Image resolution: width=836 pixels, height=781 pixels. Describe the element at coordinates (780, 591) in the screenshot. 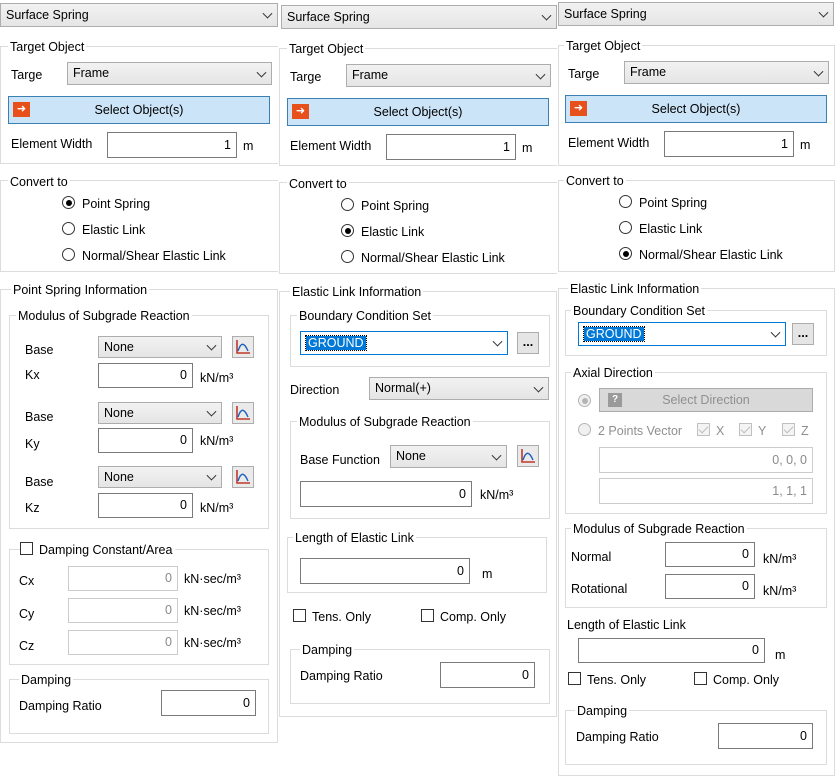

I see `rotational-unit: kN/m³` at that location.